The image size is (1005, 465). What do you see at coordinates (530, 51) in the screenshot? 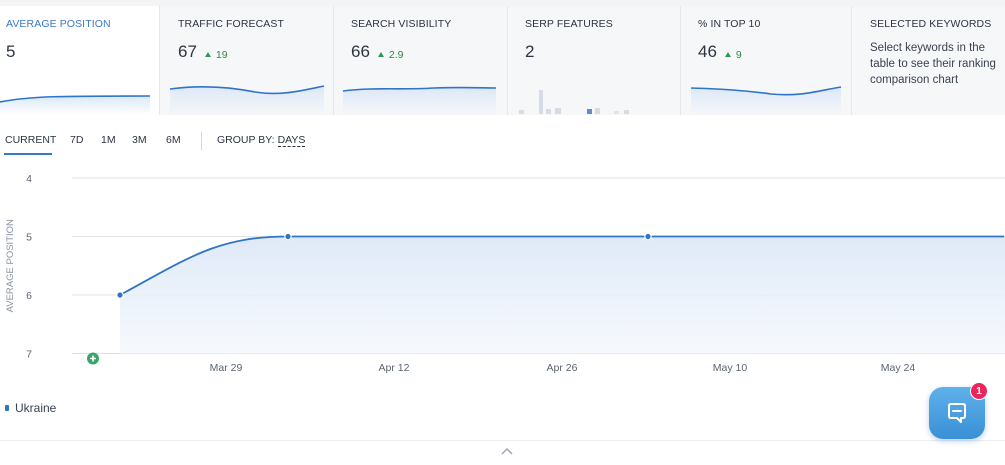
I see `metric-value: 2` at bounding box center [530, 51].